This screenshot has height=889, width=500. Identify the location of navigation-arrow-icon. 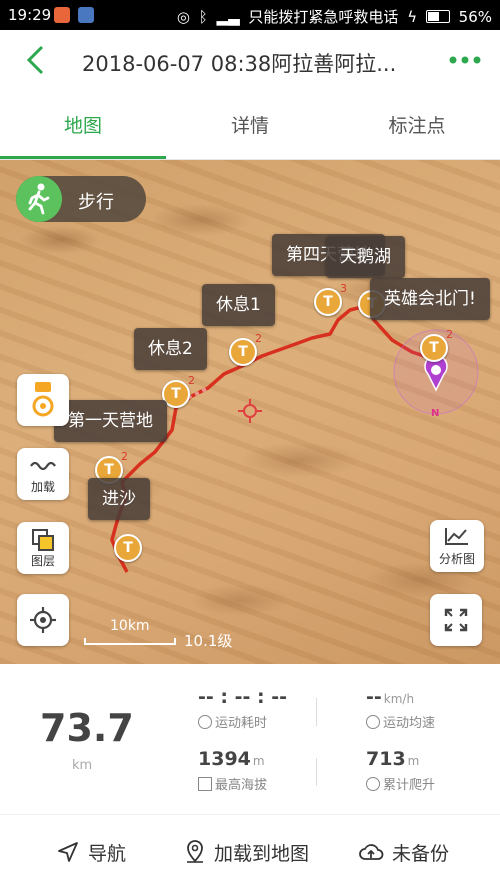
(68, 852).